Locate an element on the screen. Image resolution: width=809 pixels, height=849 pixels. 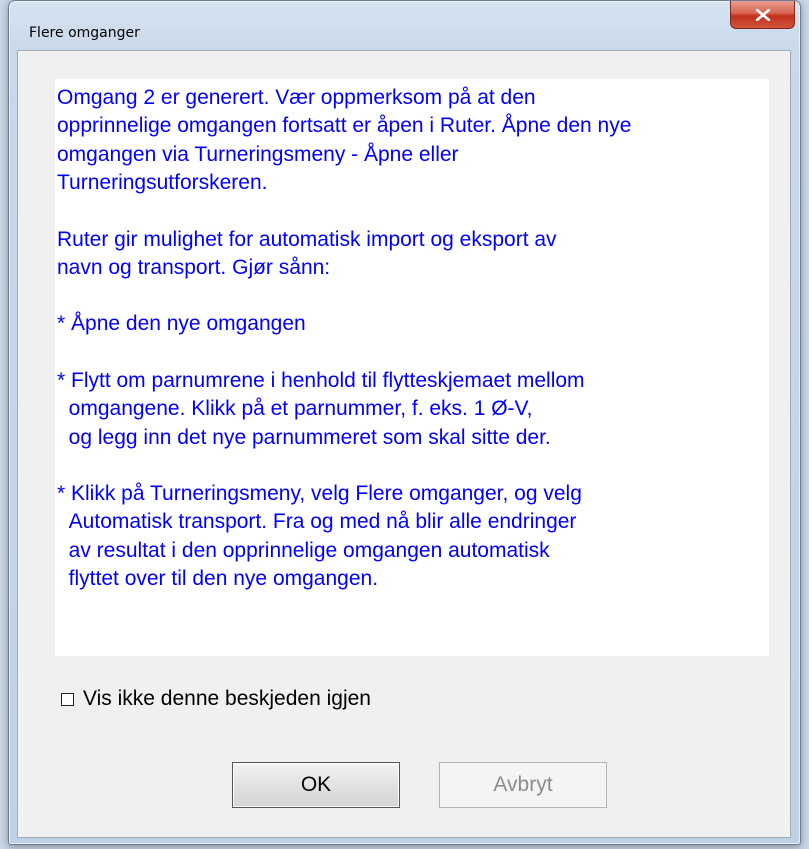
dont-show-again-row: Vis ikke denne beskjeden igjen is located at coordinates (216, 699).